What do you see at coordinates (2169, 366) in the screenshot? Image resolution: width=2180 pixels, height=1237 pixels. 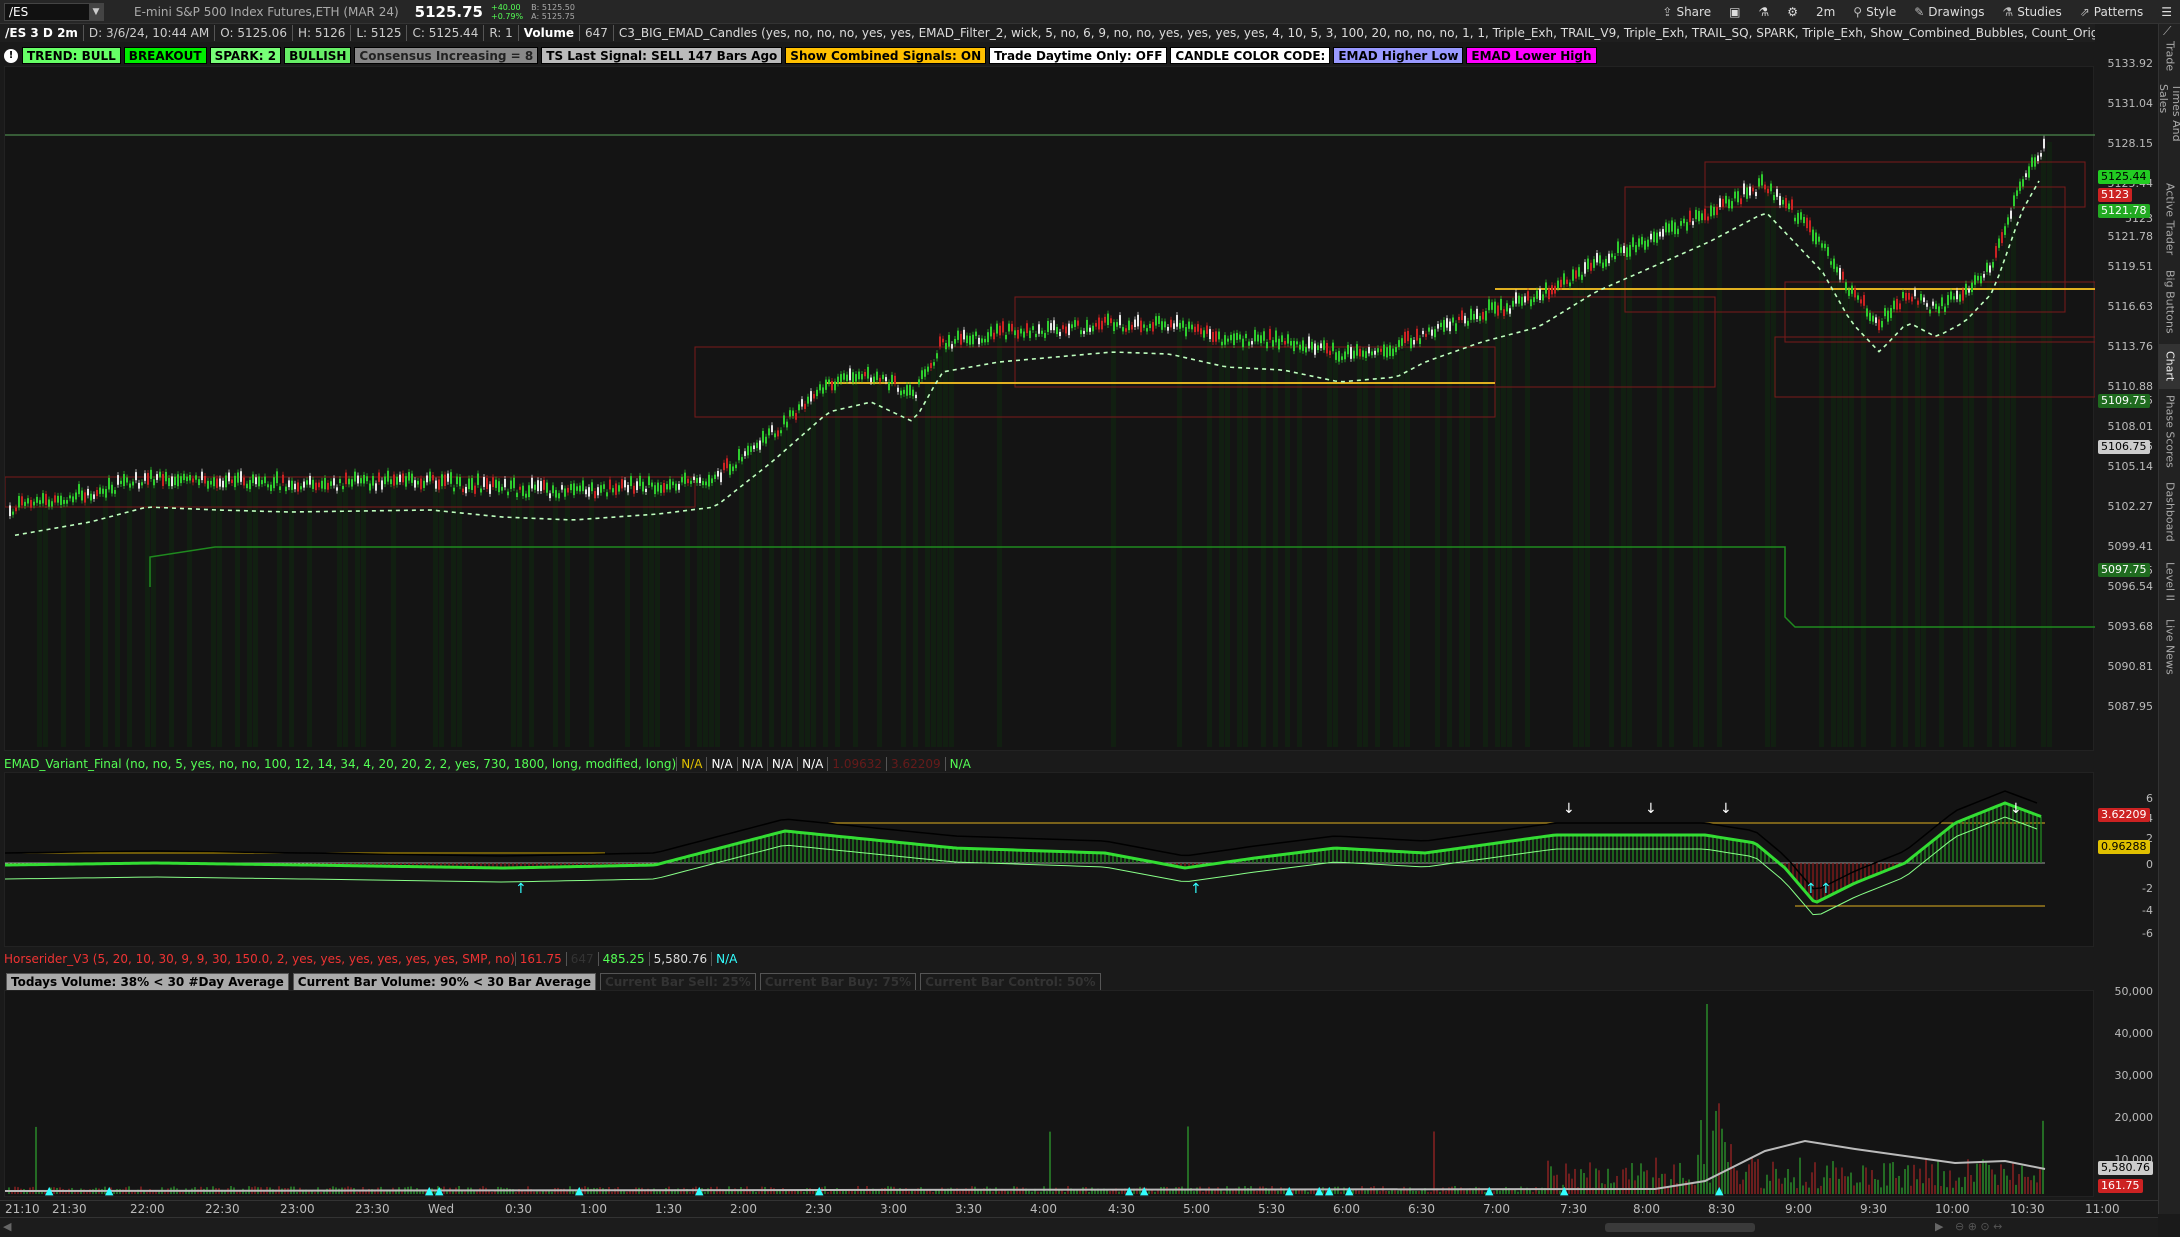 I see `sidebar-tab: Chart` at bounding box center [2169, 366].